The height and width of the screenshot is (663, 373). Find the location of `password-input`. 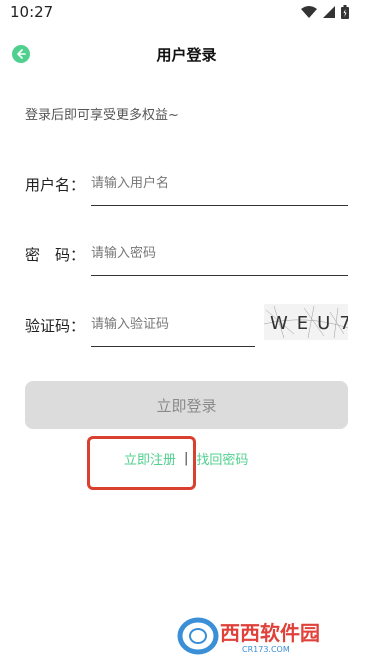

password-input is located at coordinates (219, 253).